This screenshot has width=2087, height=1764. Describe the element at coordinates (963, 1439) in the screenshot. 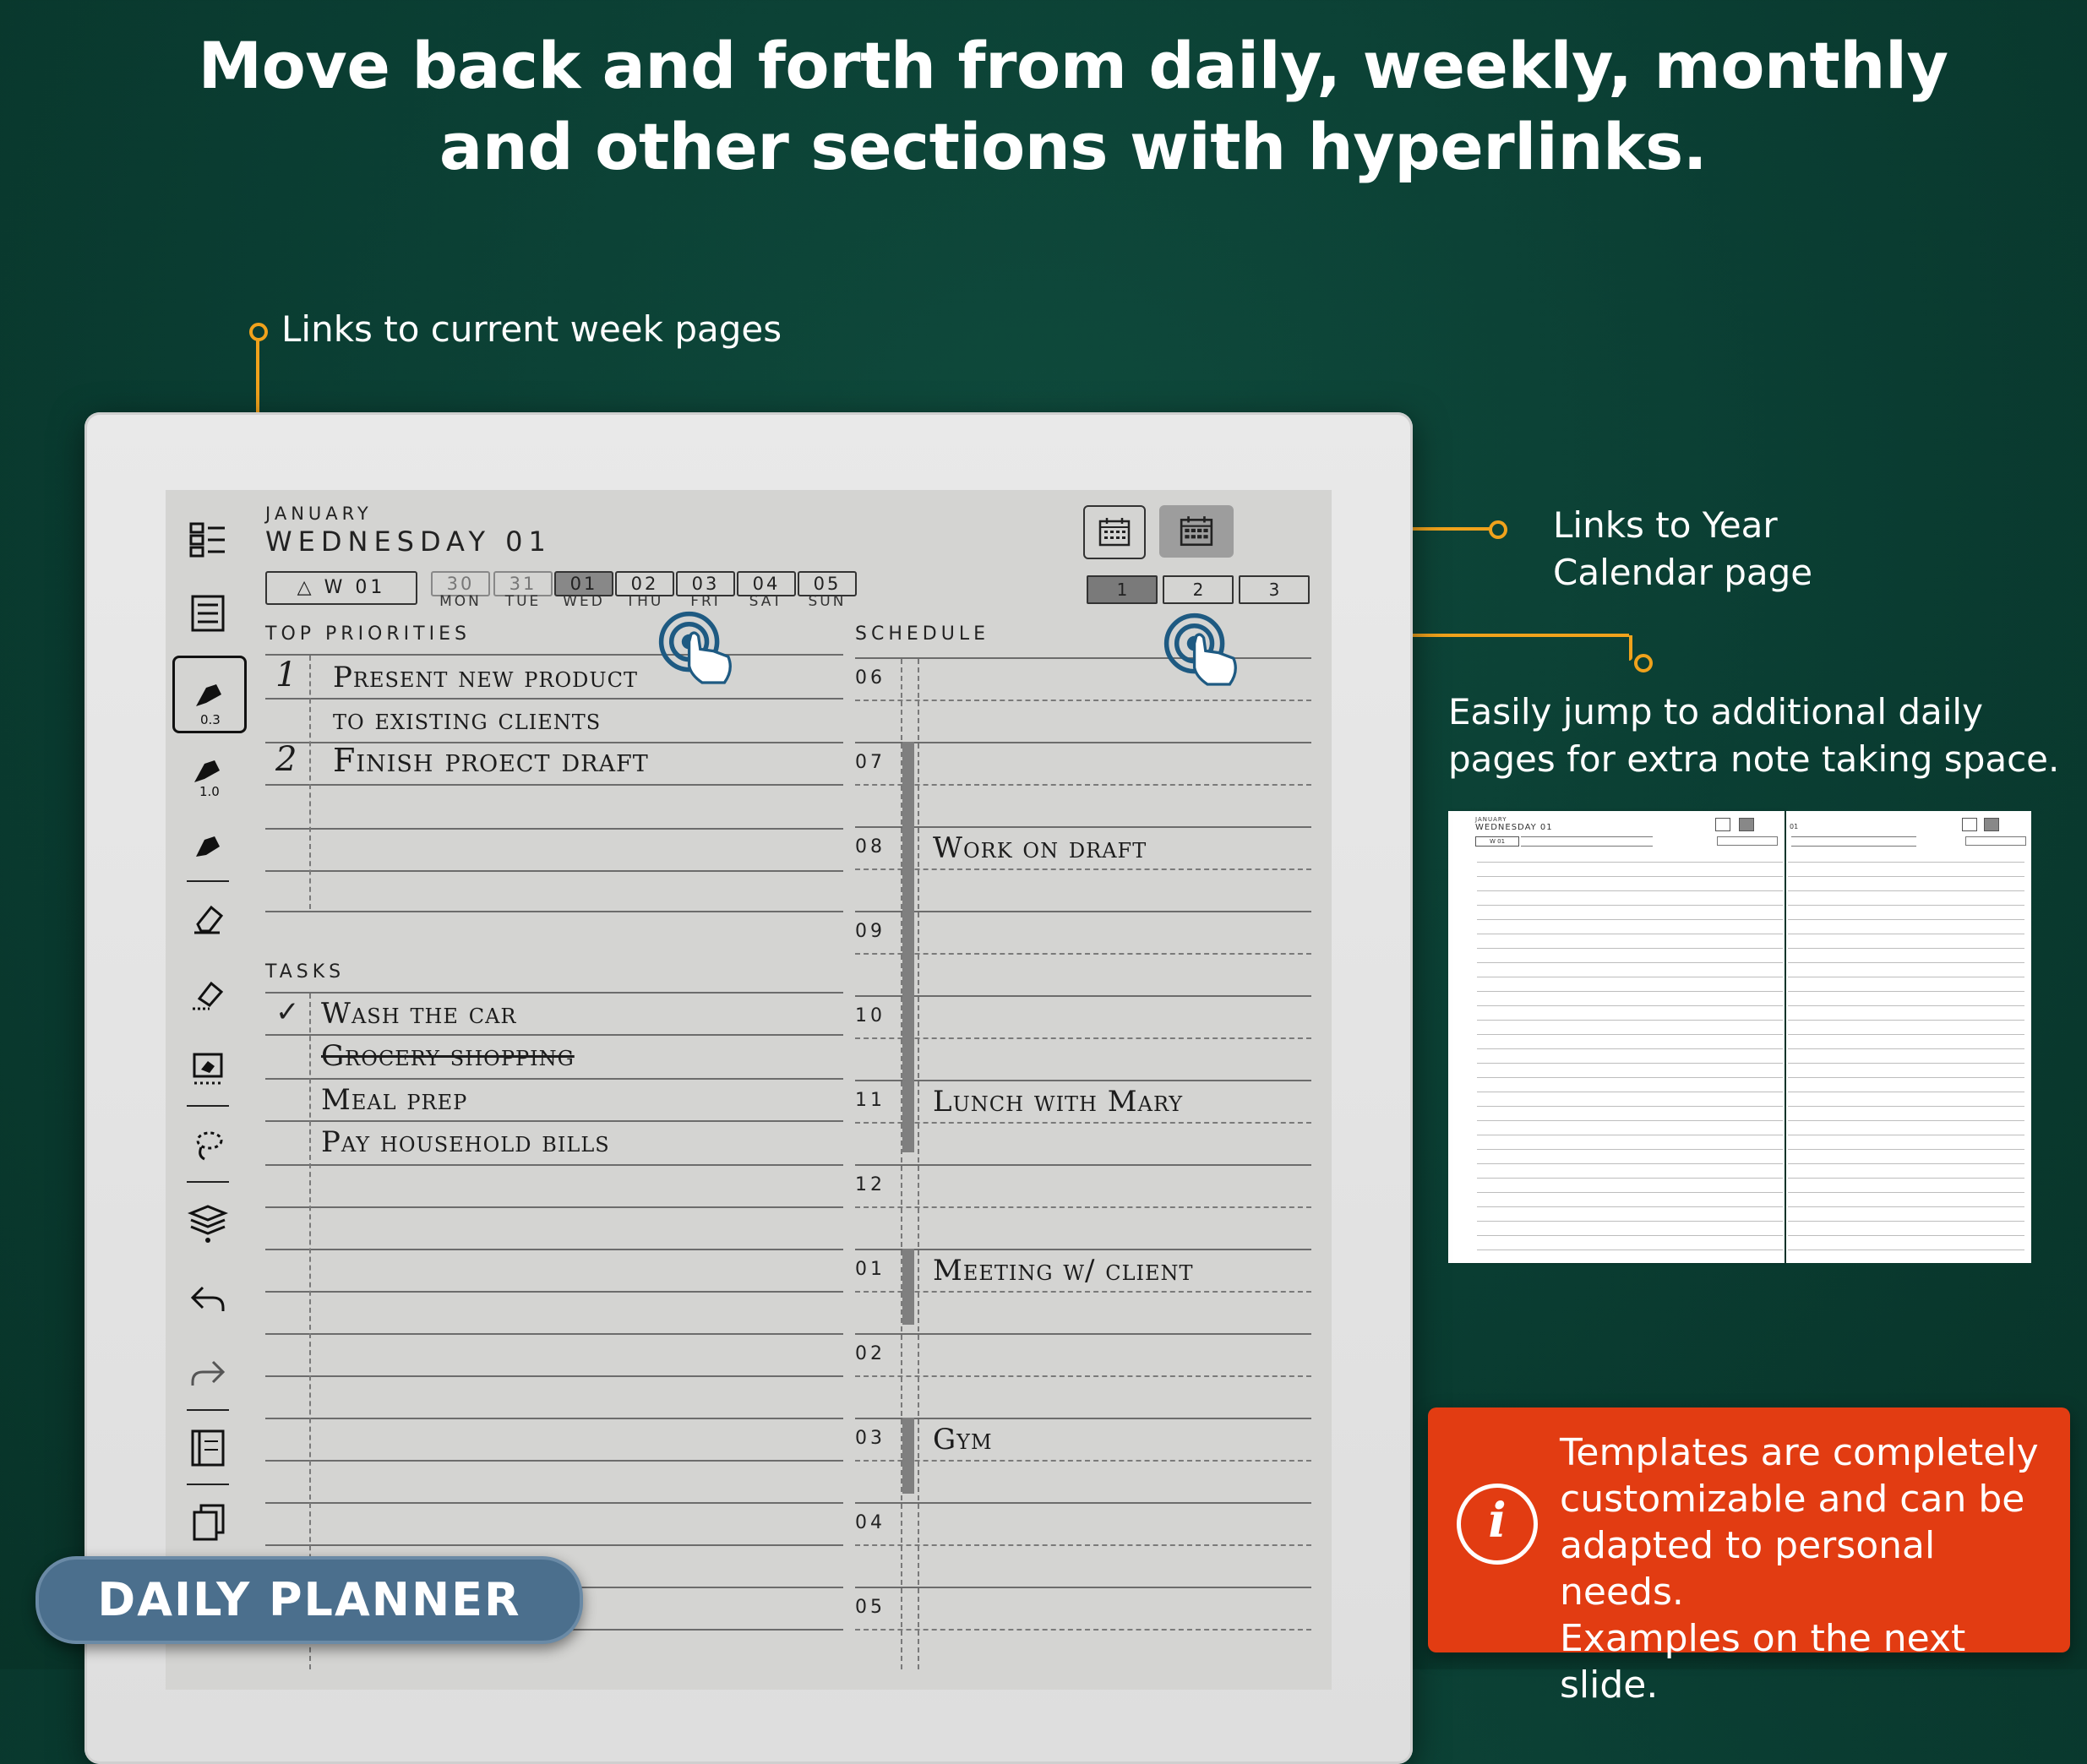

I see `schedule-entry-03: Gym` at that location.